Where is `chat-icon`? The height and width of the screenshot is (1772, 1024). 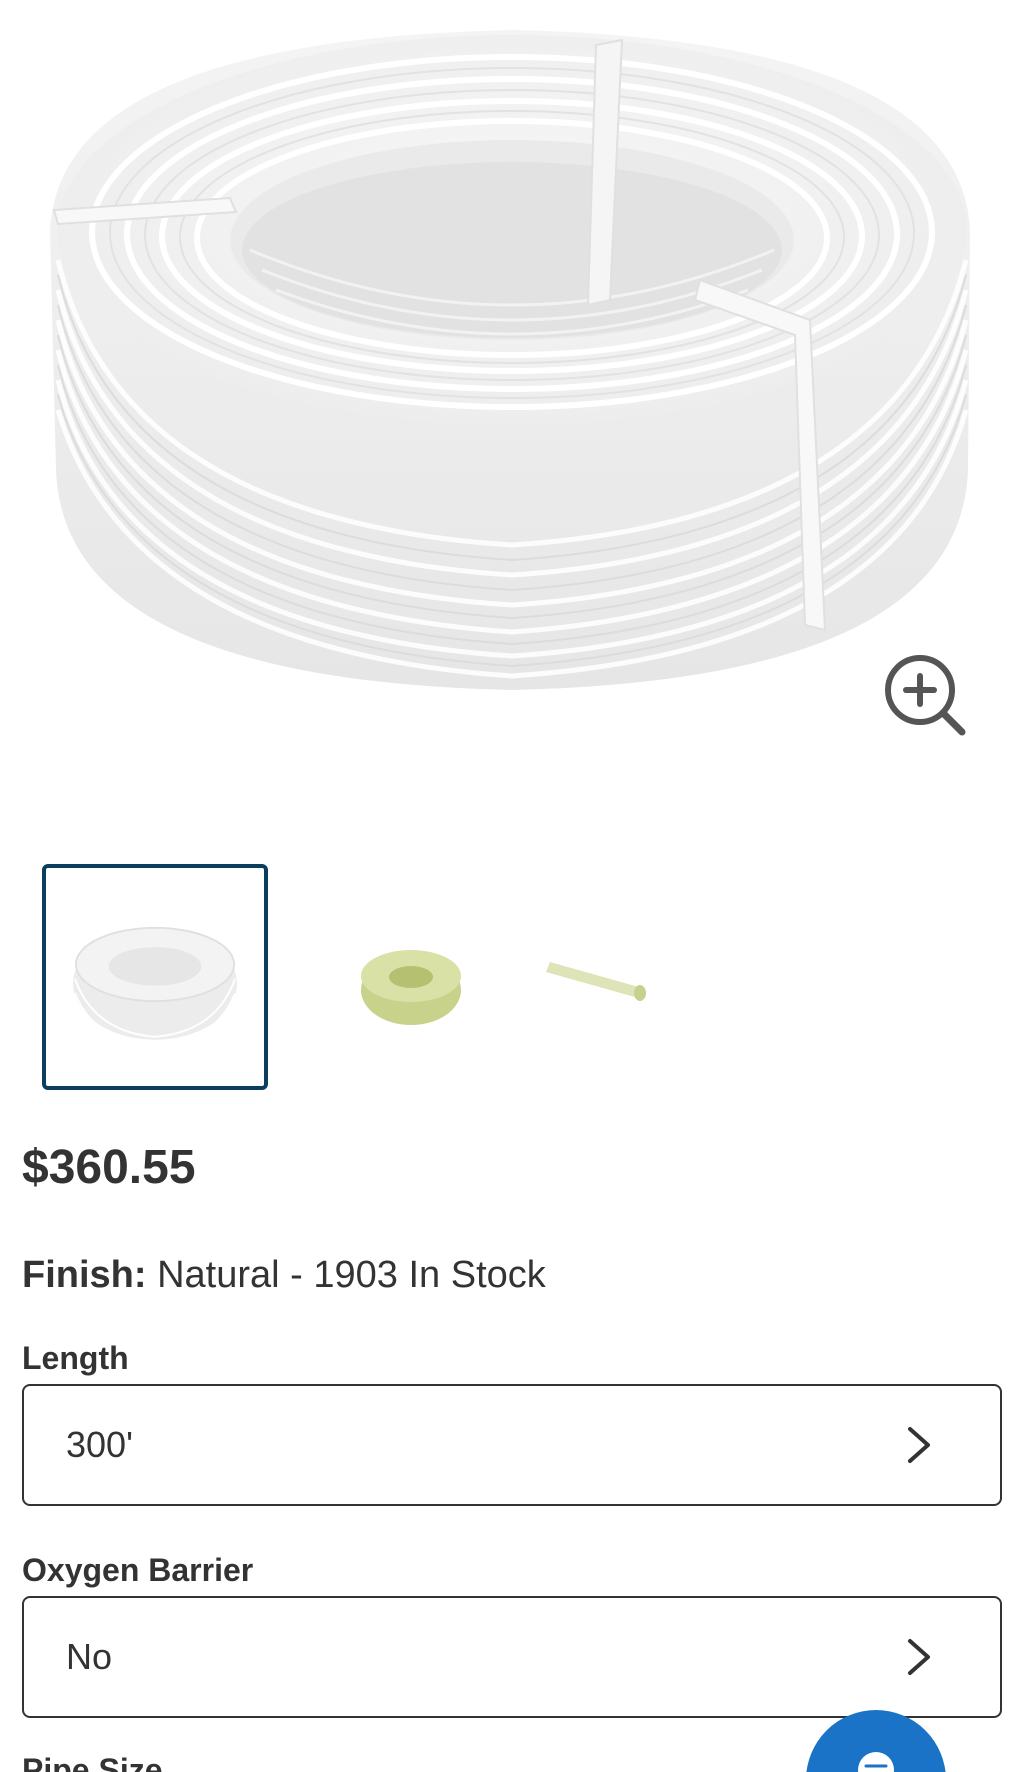
chat-icon is located at coordinates (876, 1762).